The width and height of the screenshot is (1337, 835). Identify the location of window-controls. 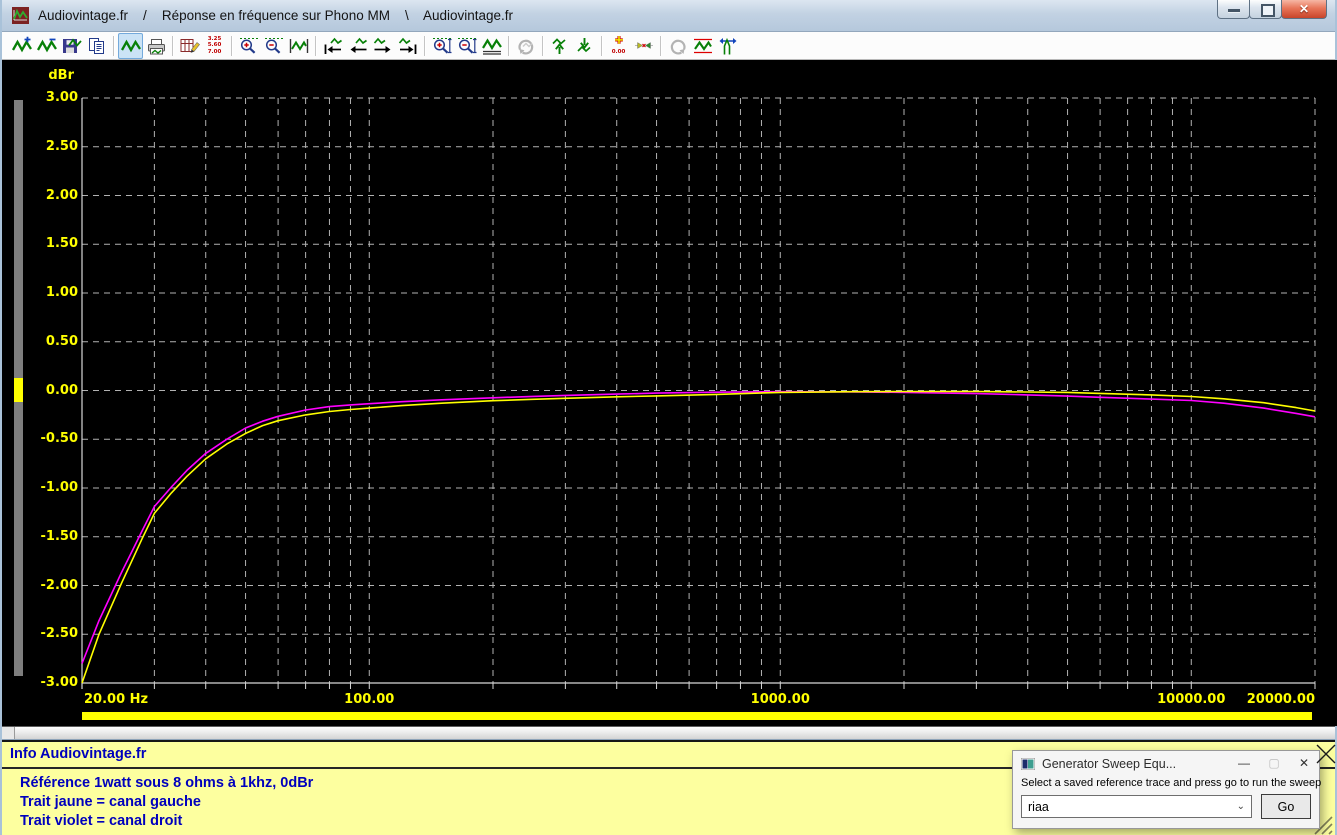
(1272, 9).